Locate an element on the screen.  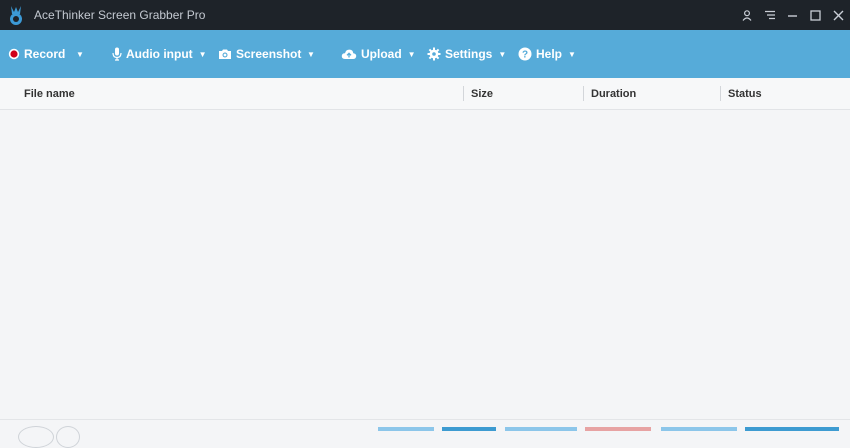
list-menu-icon is located at coordinates (769, 15).